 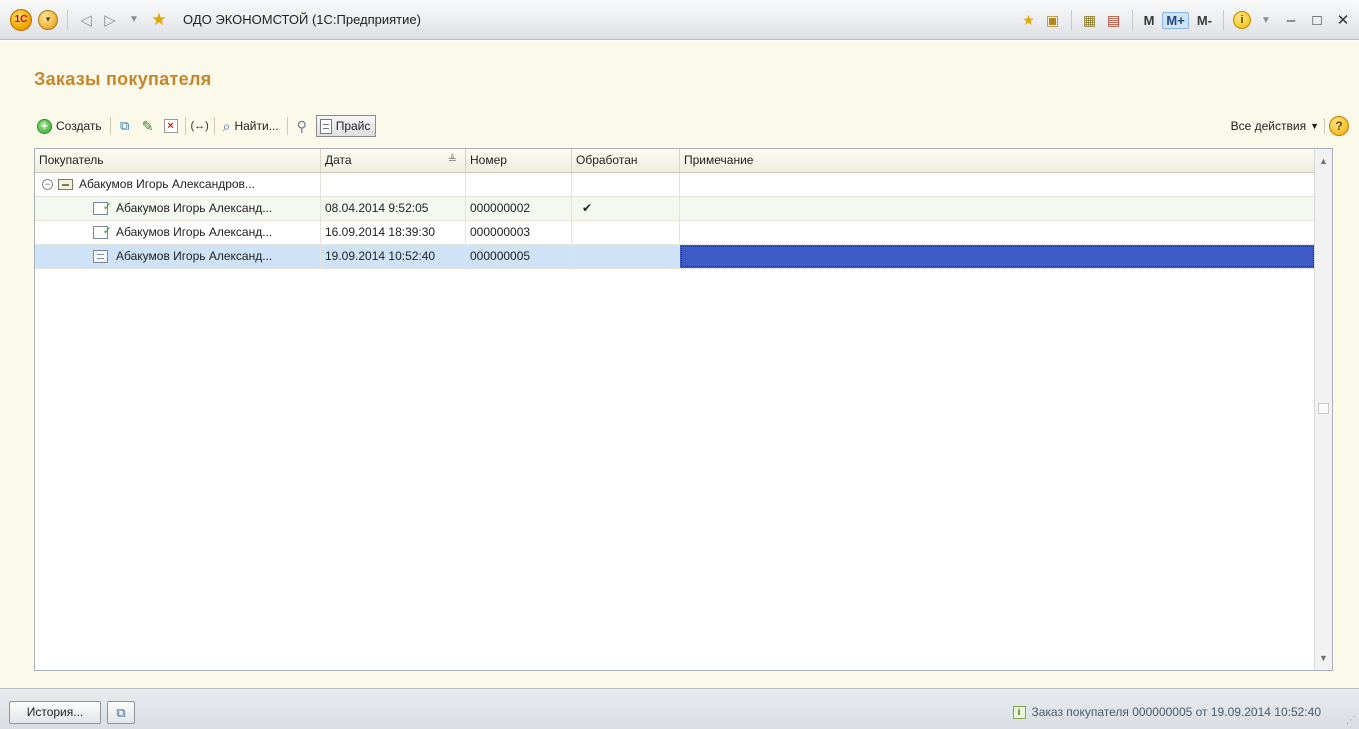 I want to click on copy-icon: ⧉, so click(x=125, y=126).